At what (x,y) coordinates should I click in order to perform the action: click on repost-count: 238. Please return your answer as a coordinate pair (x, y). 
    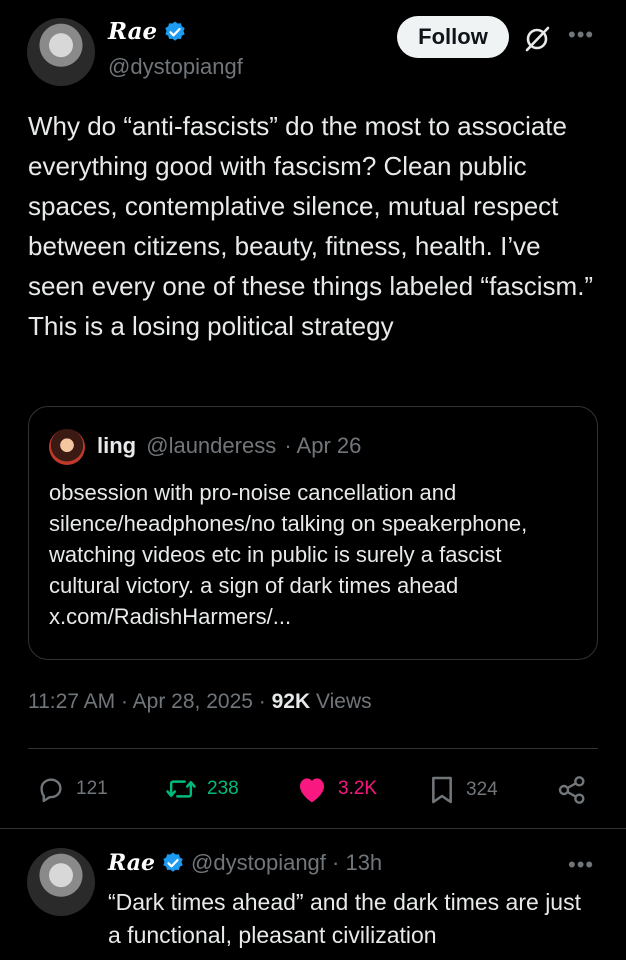
    Looking at the image, I should click on (223, 788).